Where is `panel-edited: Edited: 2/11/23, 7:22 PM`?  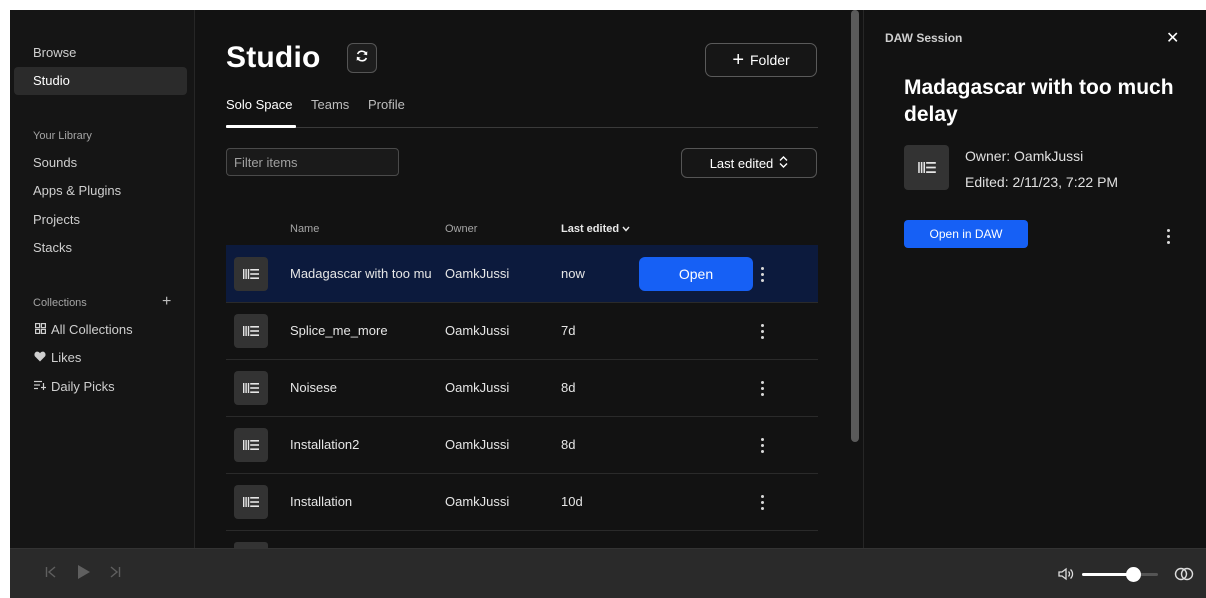
panel-edited: Edited: 2/11/23, 7:22 PM is located at coordinates (1042, 182).